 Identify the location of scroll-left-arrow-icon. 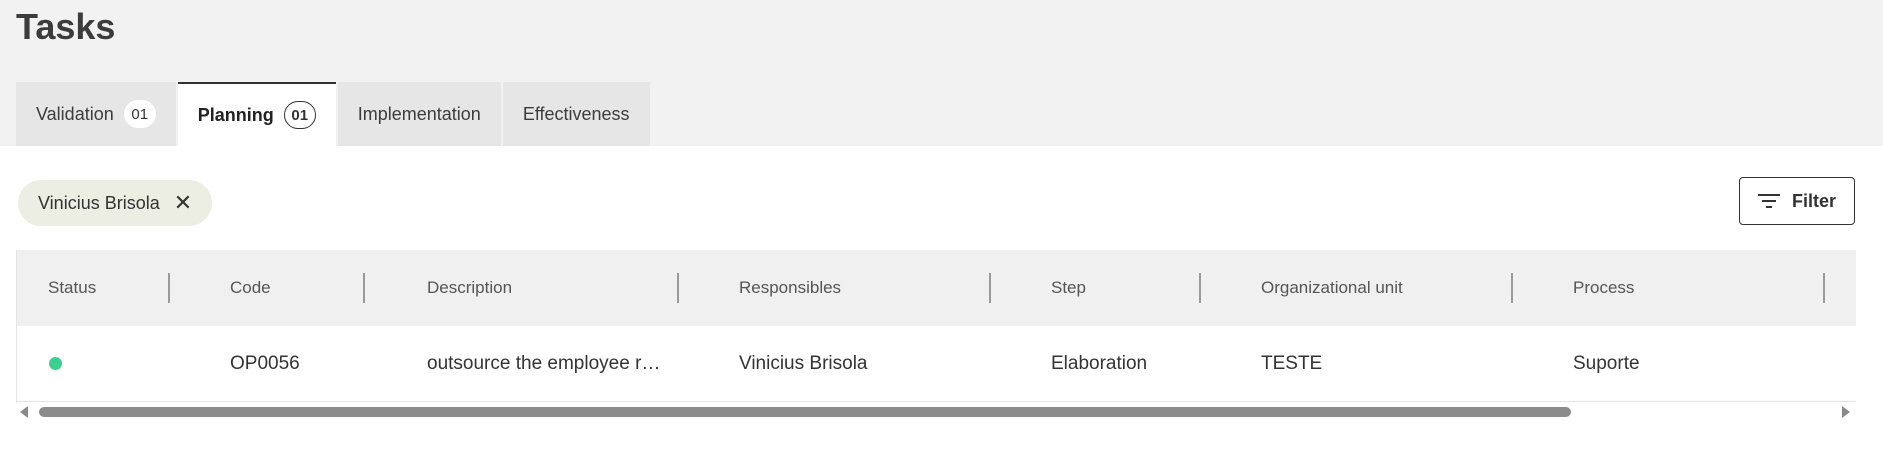
(24, 412).